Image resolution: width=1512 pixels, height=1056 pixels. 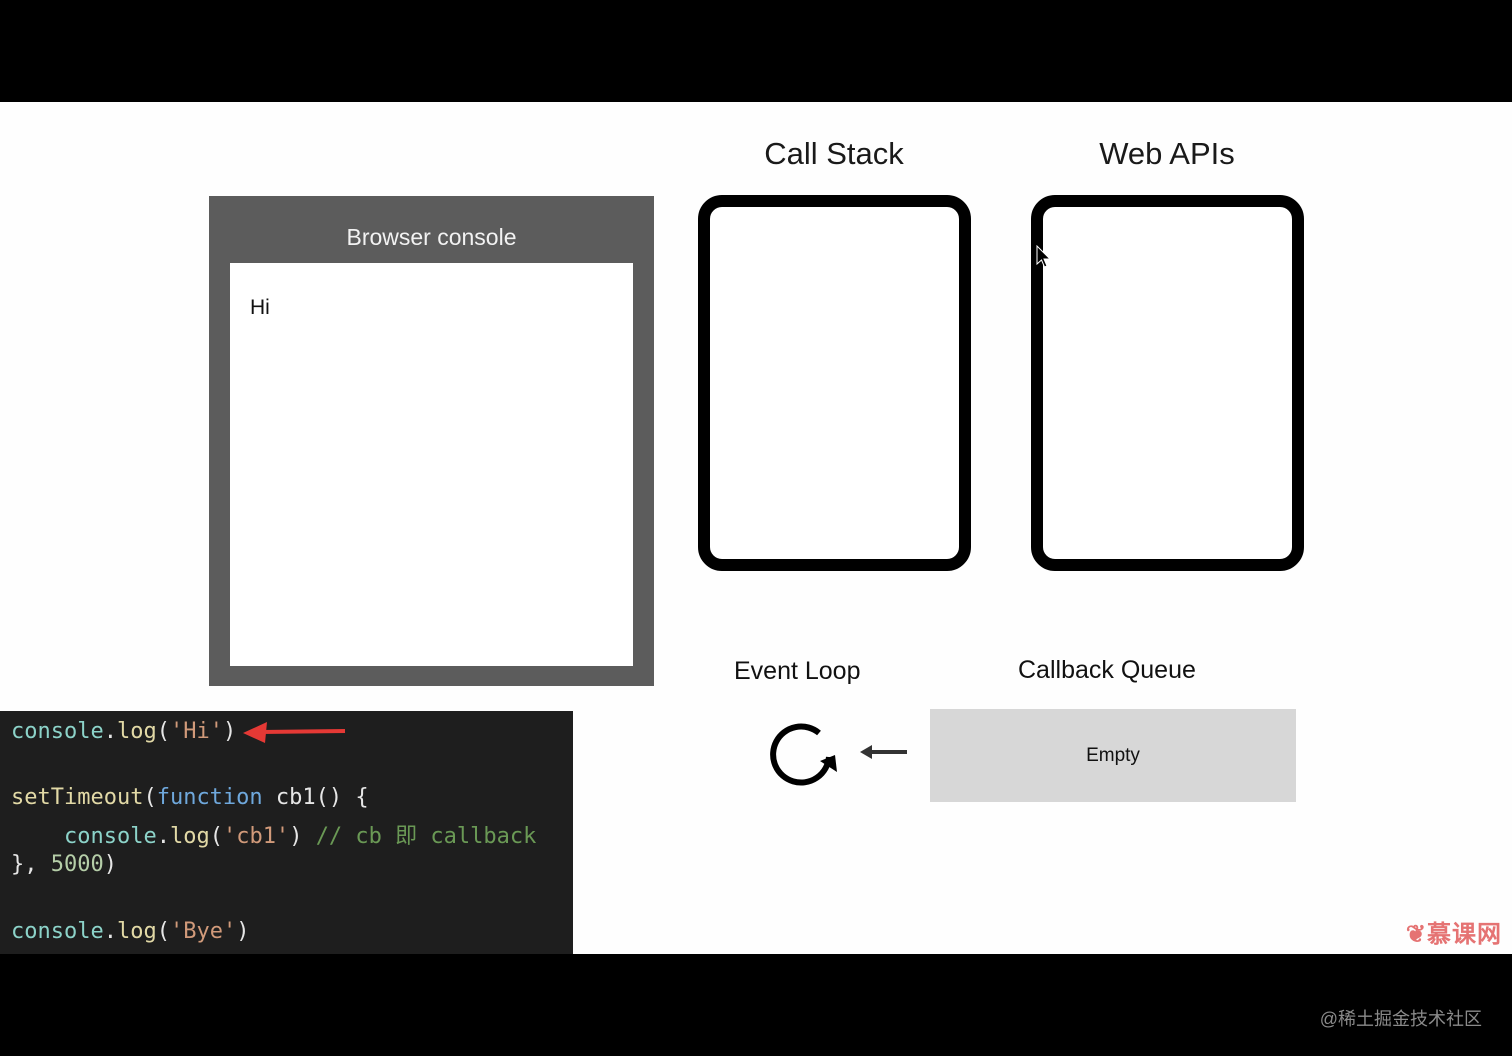 I want to click on callback-queue-box: Empty, so click(x=1113, y=755).